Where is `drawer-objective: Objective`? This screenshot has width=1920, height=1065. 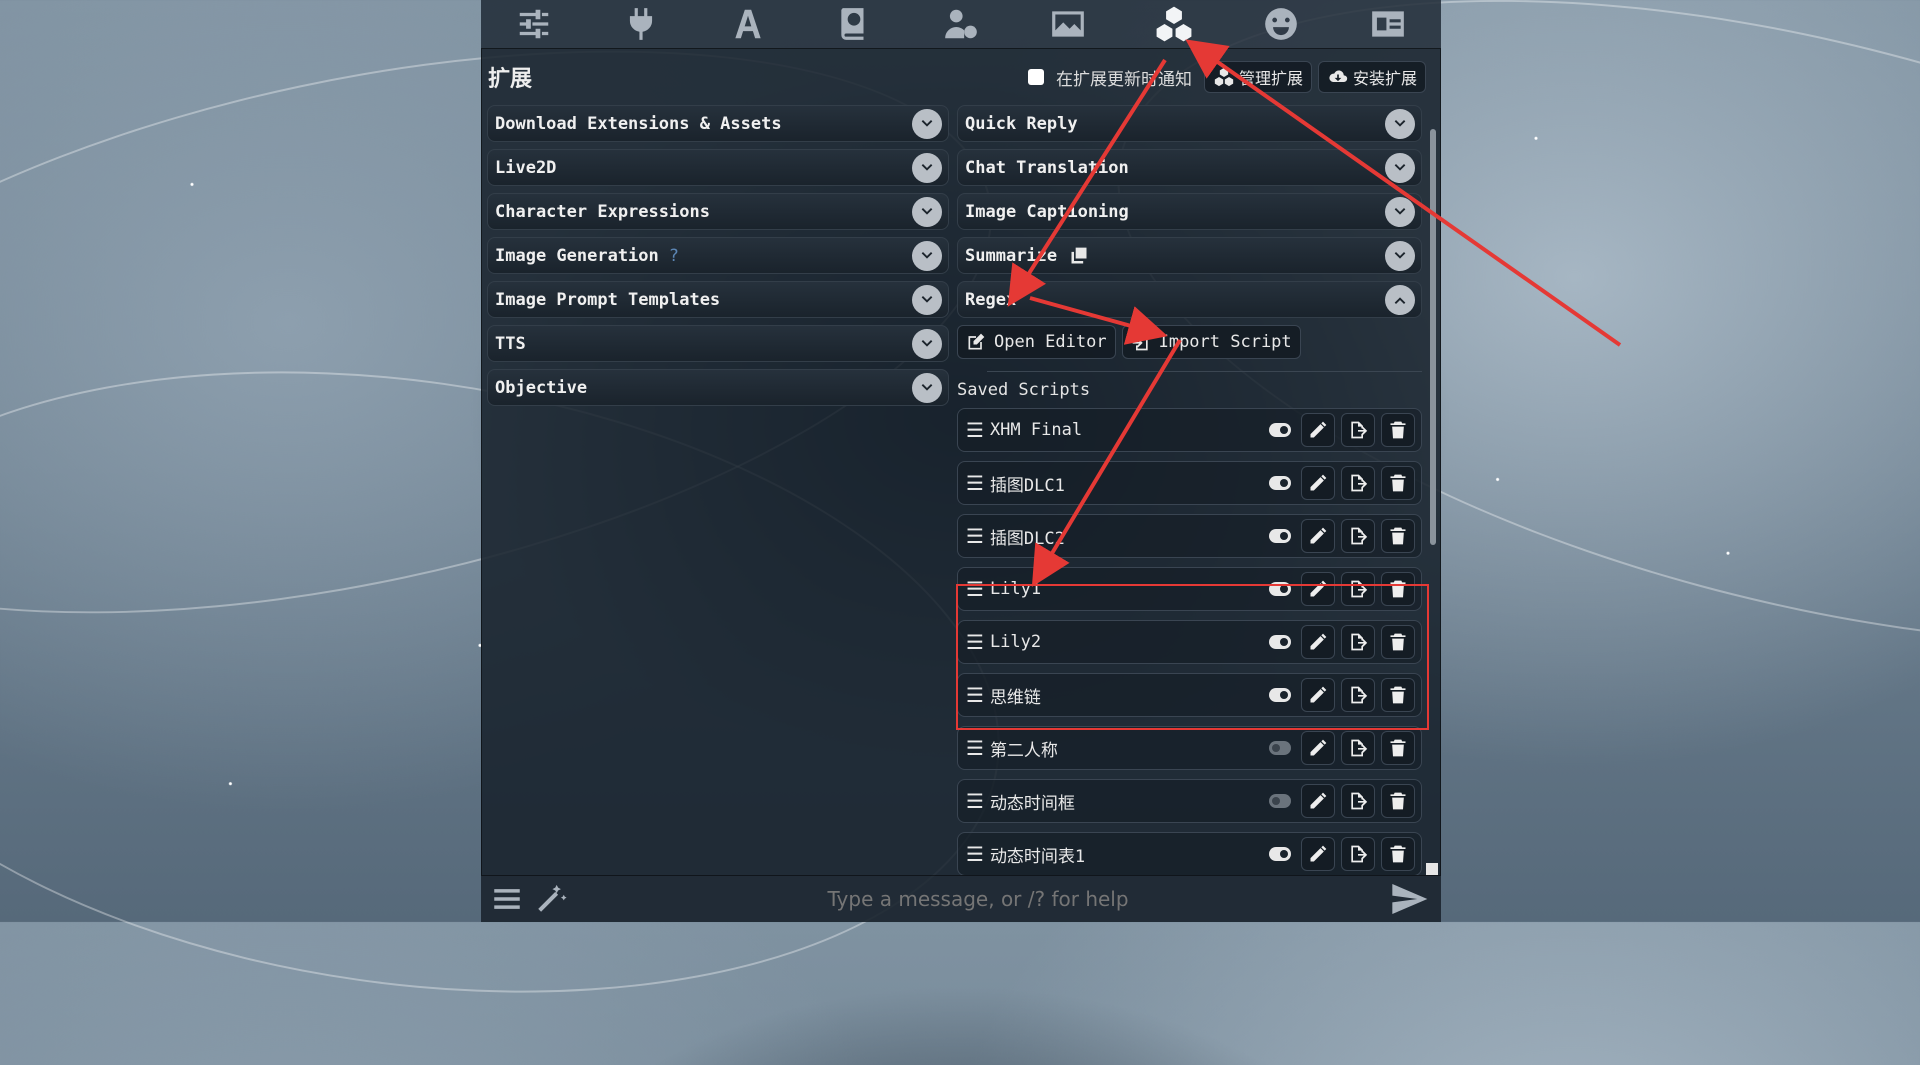
drawer-objective: Objective is located at coordinates (718, 387).